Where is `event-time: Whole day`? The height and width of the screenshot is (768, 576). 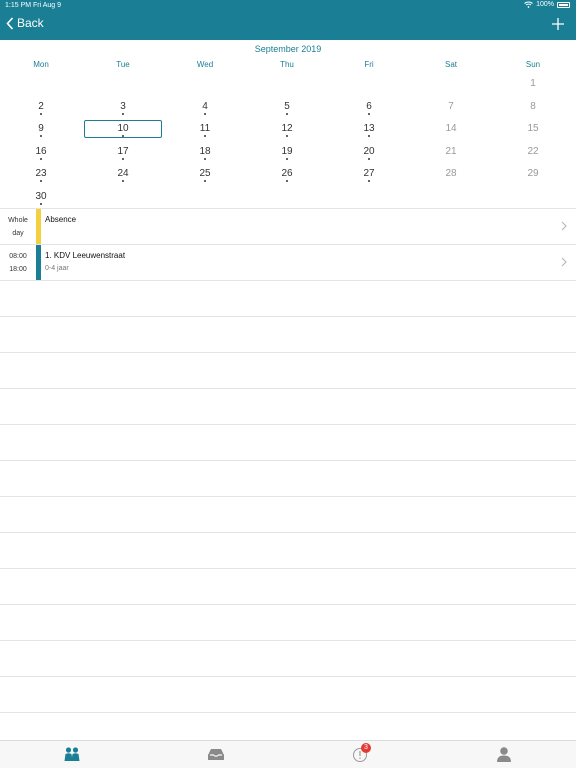
event-time: Whole day is located at coordinates (18, 227).